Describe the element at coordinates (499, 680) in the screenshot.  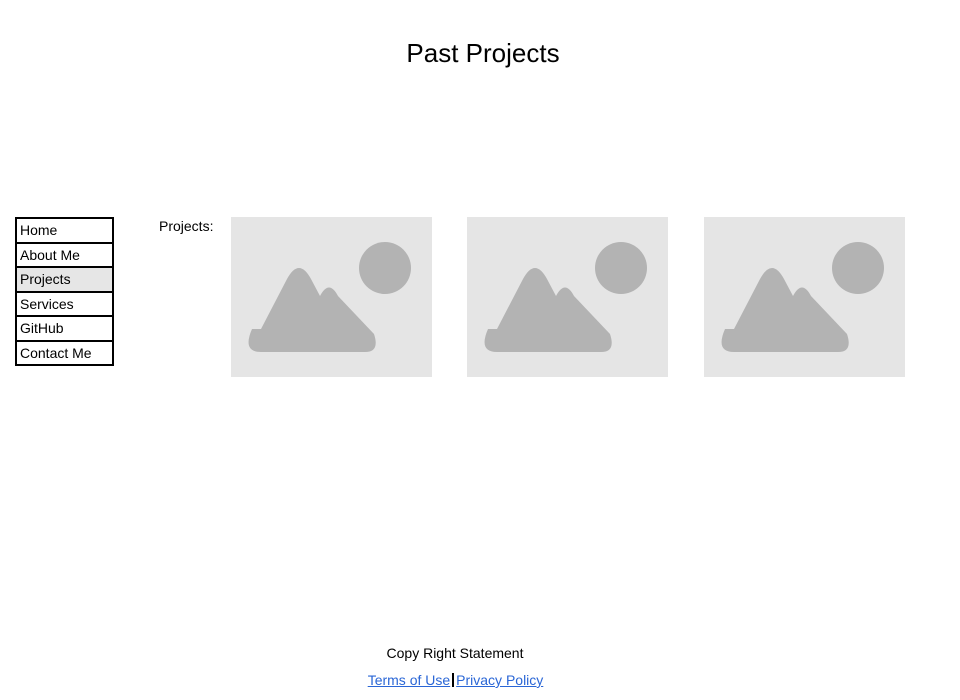
I see `privacy-policy-link: Privacy Policy` at that location.